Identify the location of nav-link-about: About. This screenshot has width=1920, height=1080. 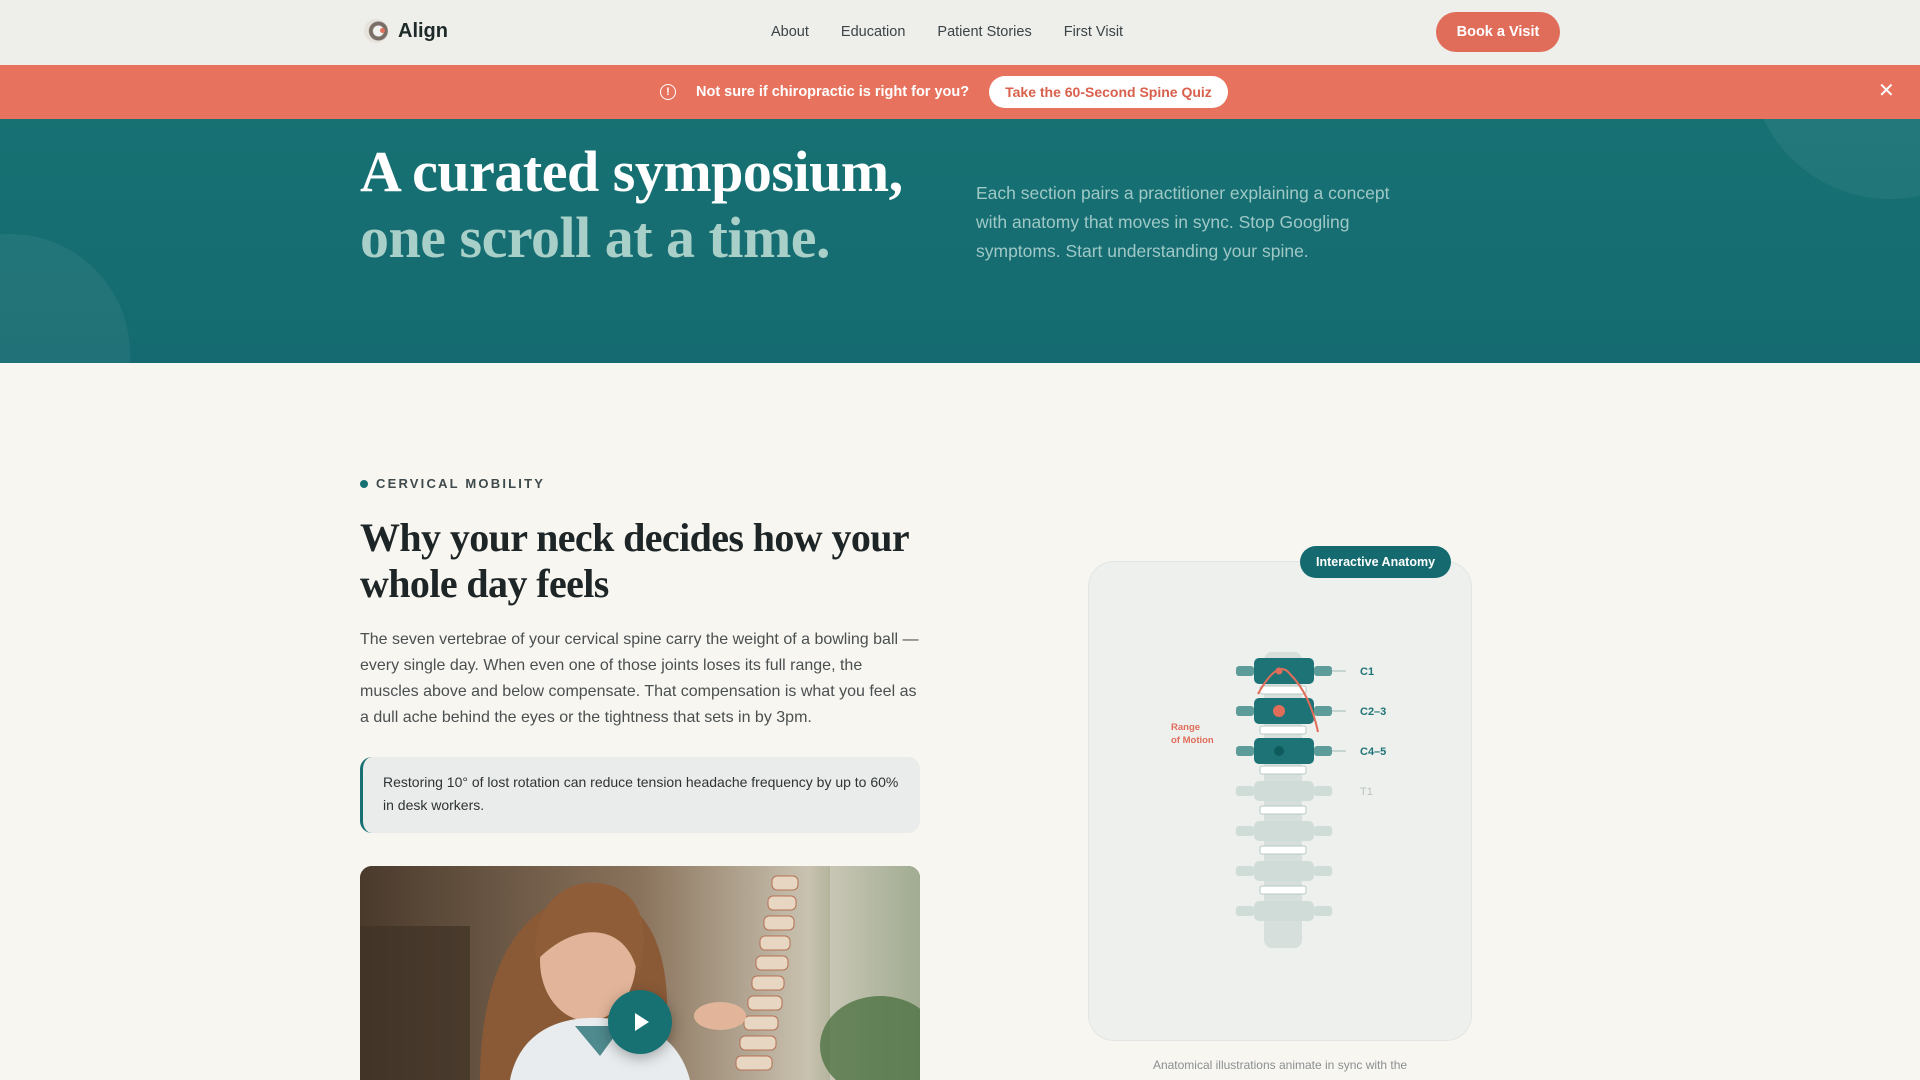
(790, 32).